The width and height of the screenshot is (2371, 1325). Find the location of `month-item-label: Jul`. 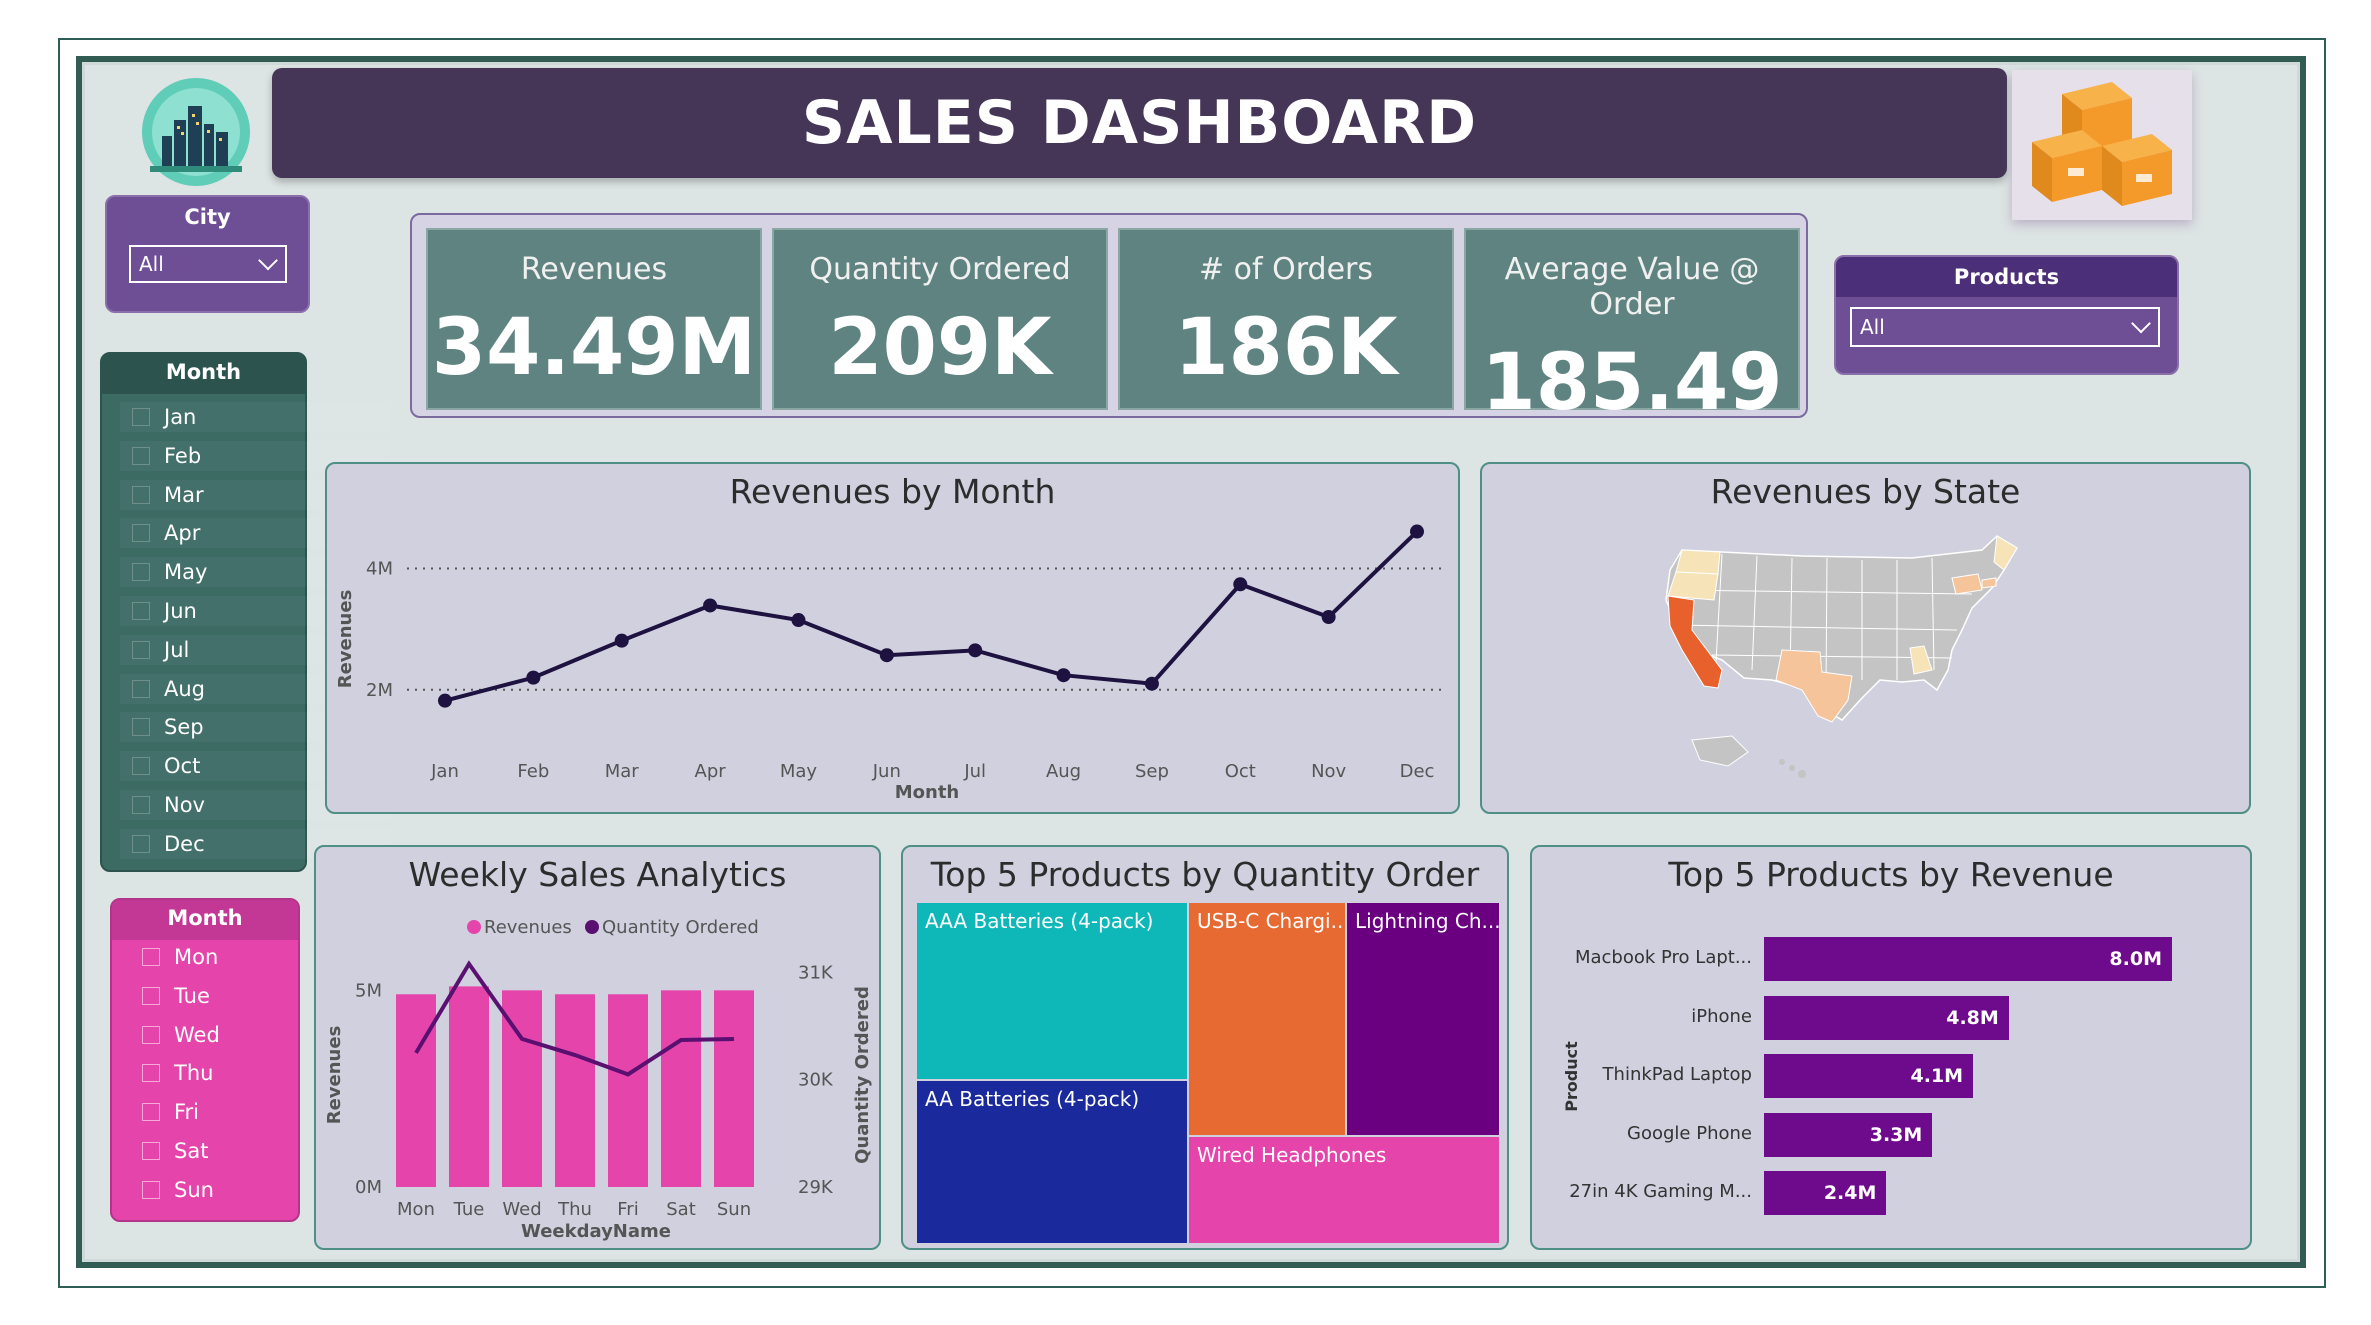

month-item-label: Jul is located at coordinates (177, 649).